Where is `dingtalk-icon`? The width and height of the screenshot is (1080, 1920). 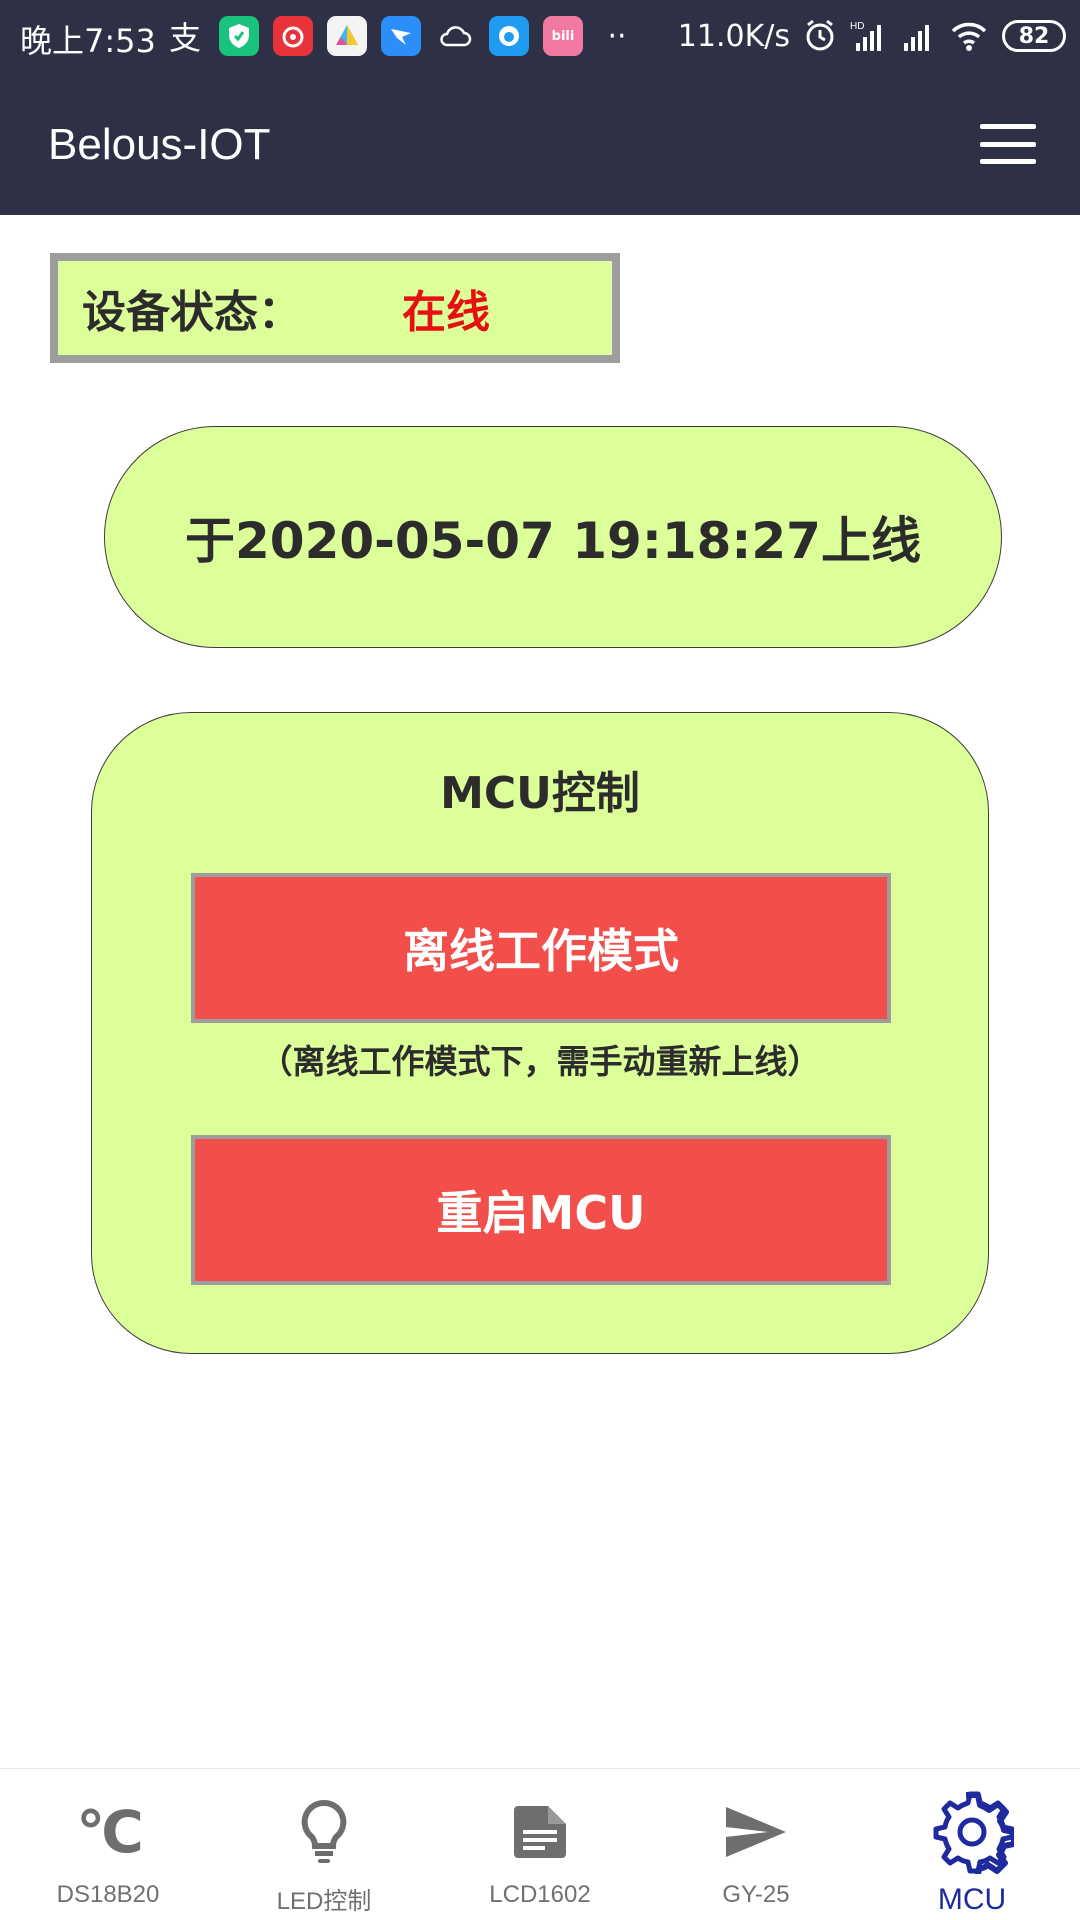 dingtalk-icon is located at coordinates (401, 36).